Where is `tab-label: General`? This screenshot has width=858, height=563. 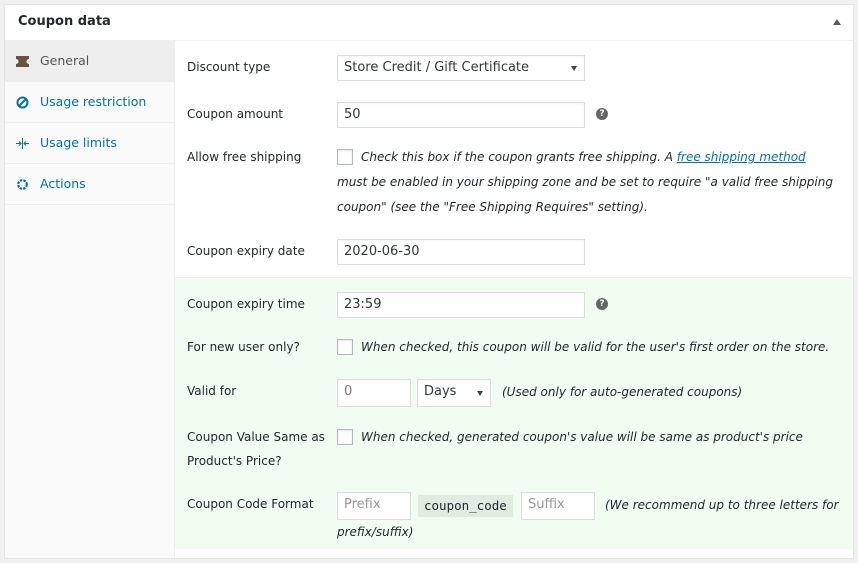
tab-label: General is located at coordinates (65, 60).